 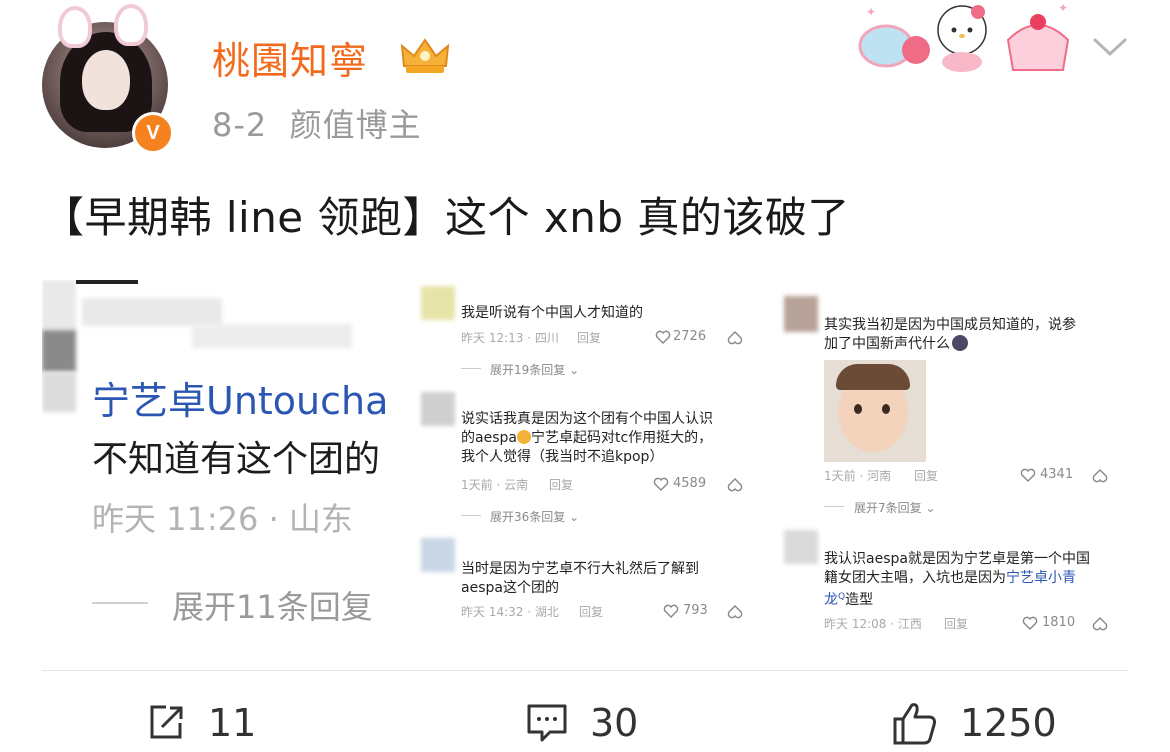 I want to click on bunny-ear-left-decoration, so click(x=75, y=27).